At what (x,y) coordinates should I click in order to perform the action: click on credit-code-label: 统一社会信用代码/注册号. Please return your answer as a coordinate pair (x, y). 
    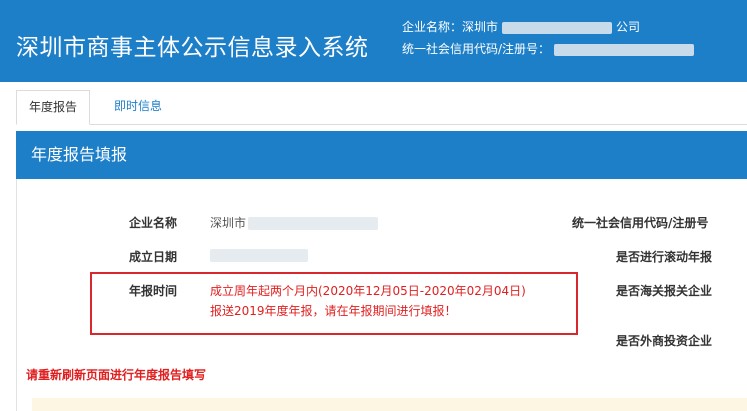
    Looking at the image, I should click on (640, 223).